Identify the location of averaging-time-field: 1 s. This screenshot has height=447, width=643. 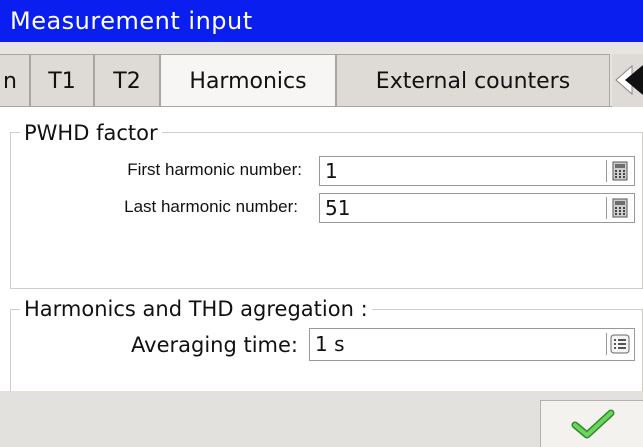
(472, 344).